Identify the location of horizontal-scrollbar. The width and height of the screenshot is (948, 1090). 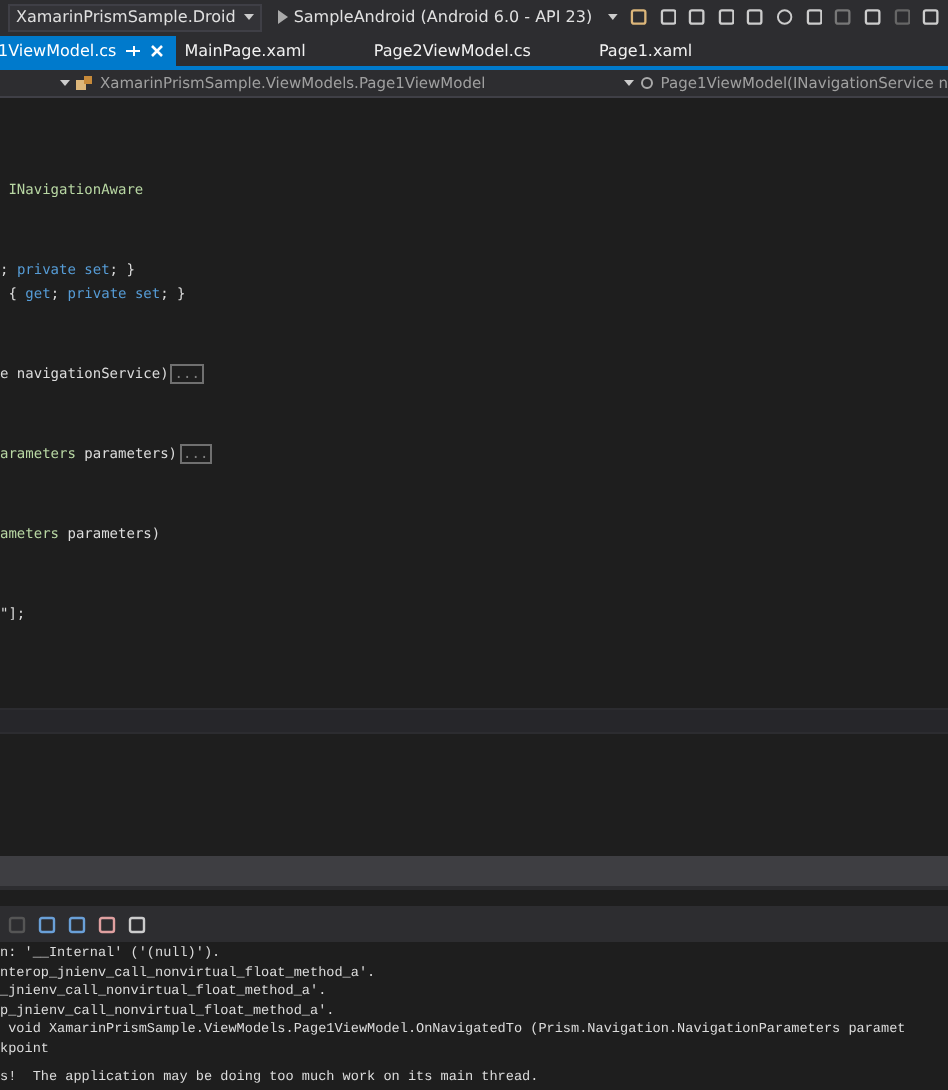
(474, 873).